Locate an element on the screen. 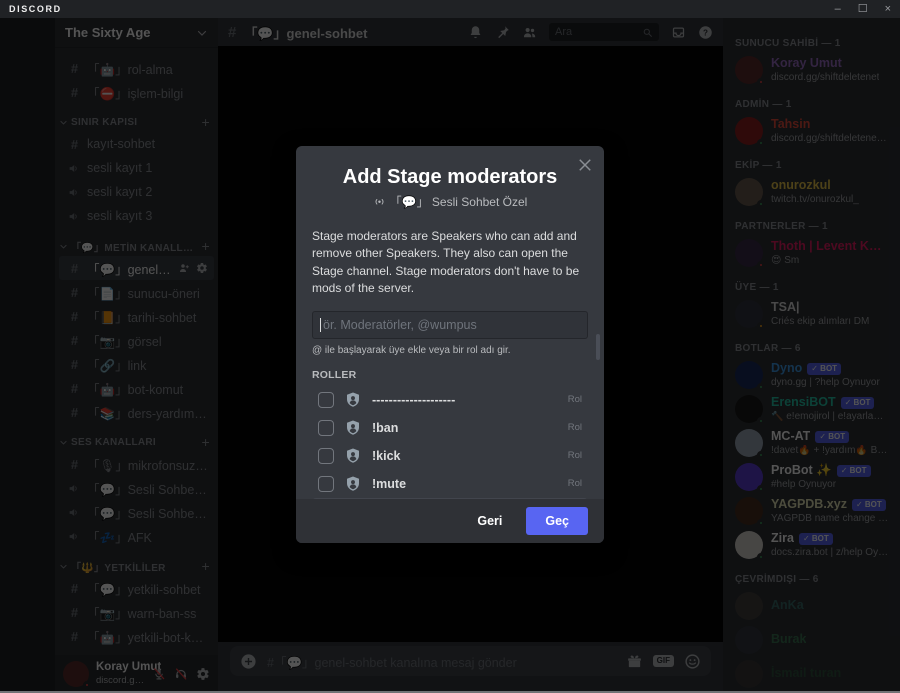  roles-section-header: ROLLER is located at coordinates (334, 374).